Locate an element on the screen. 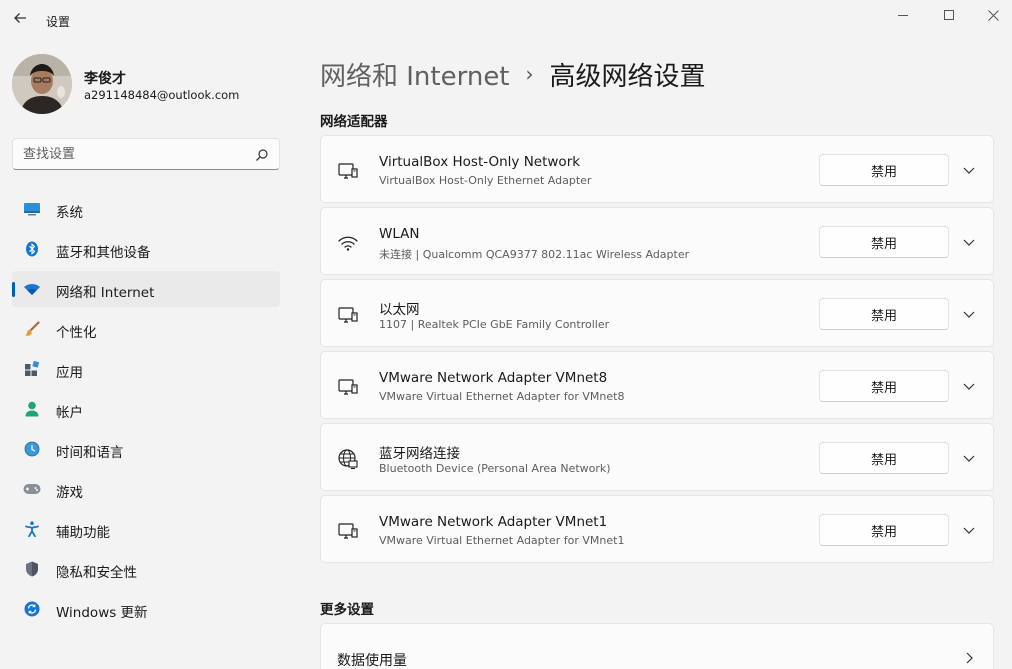  adapter-name: VMware Network Adapter VMnet1 is located at coordinates (493, 522).